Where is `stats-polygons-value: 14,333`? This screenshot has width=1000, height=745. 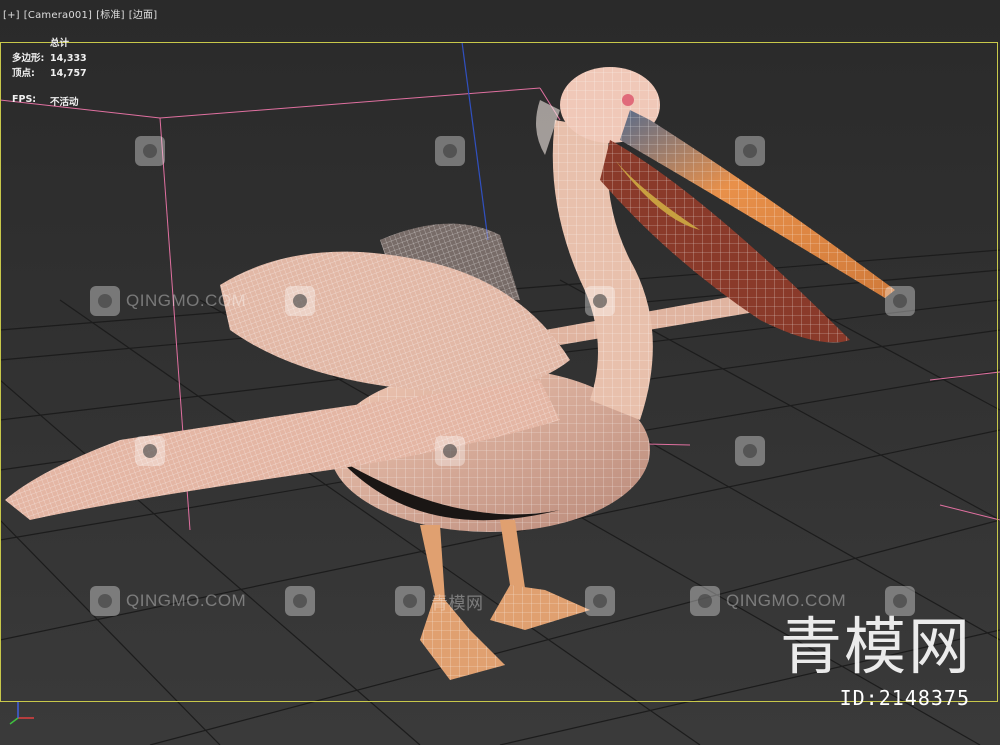
stats-polygons-value: 14,333 is located at coordinates (68, 58).